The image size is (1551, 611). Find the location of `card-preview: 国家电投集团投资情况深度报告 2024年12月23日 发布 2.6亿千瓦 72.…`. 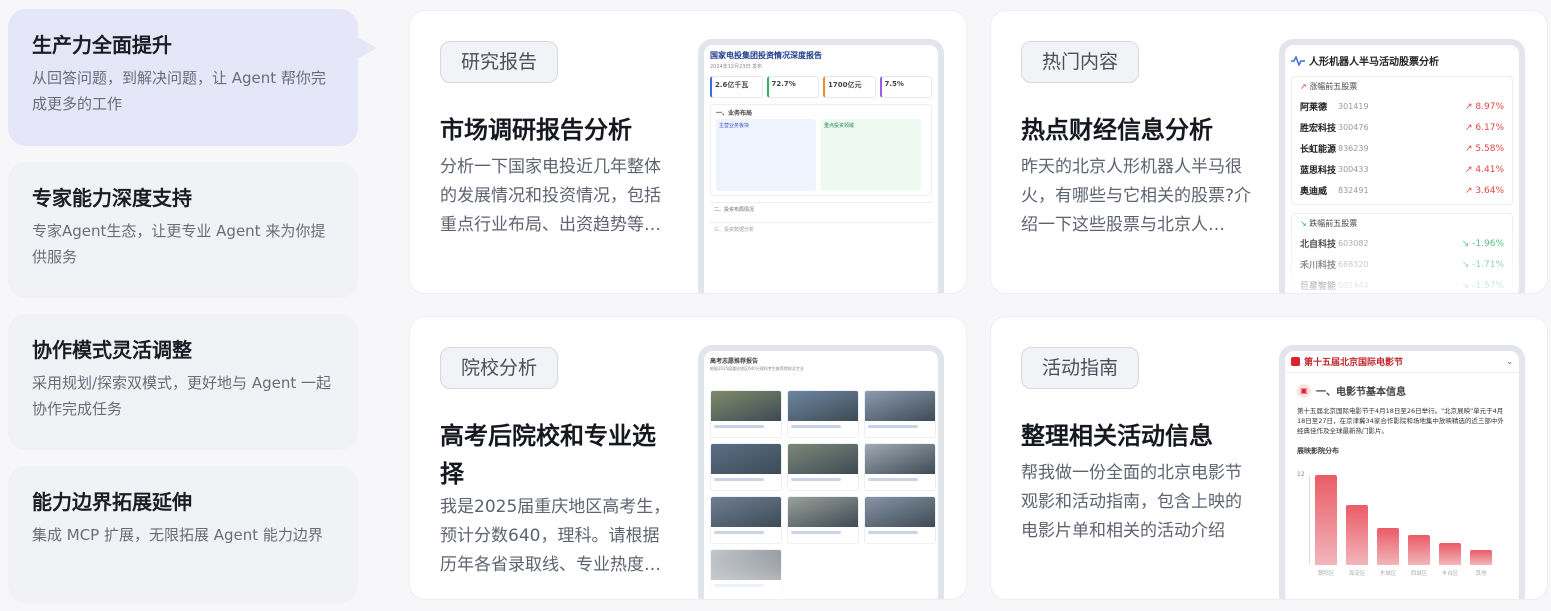

card-preview: 国家电投集团投资情况深度报告 2024年12月23日 发布 2.6亿千瓦 72.… is located at coordinates (821, 166).